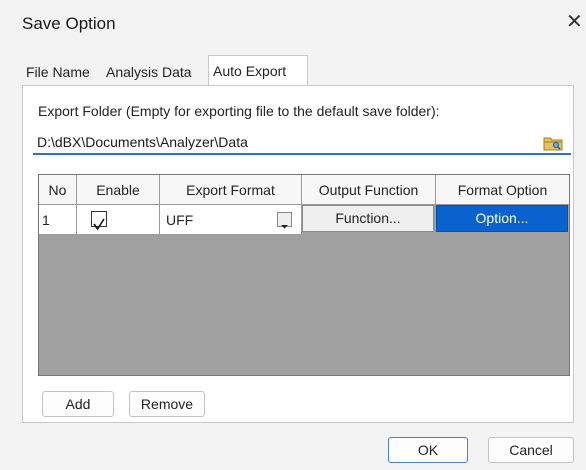 The width and height of the screenshot is (586, 470). I want to click on browse-folder-icon, so click(553, 143).